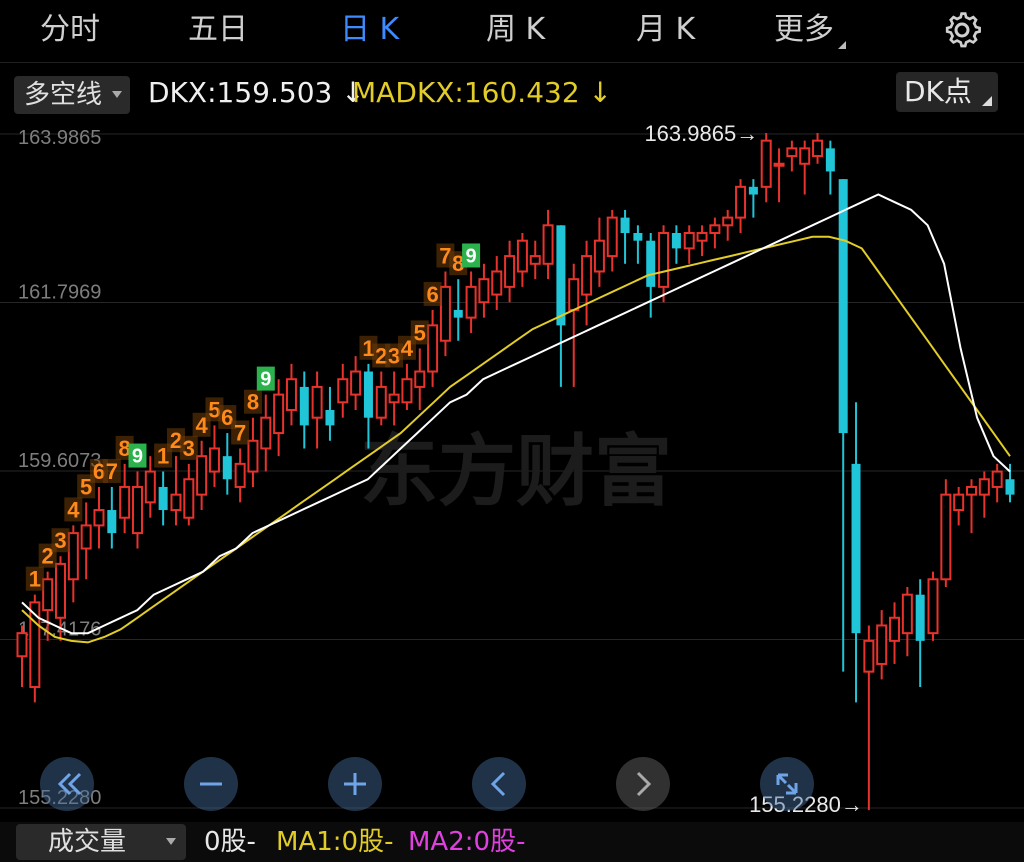  Describe the element at coordinates (60, 540) in the screenshot. I see `td-count-label: 3` at that location.